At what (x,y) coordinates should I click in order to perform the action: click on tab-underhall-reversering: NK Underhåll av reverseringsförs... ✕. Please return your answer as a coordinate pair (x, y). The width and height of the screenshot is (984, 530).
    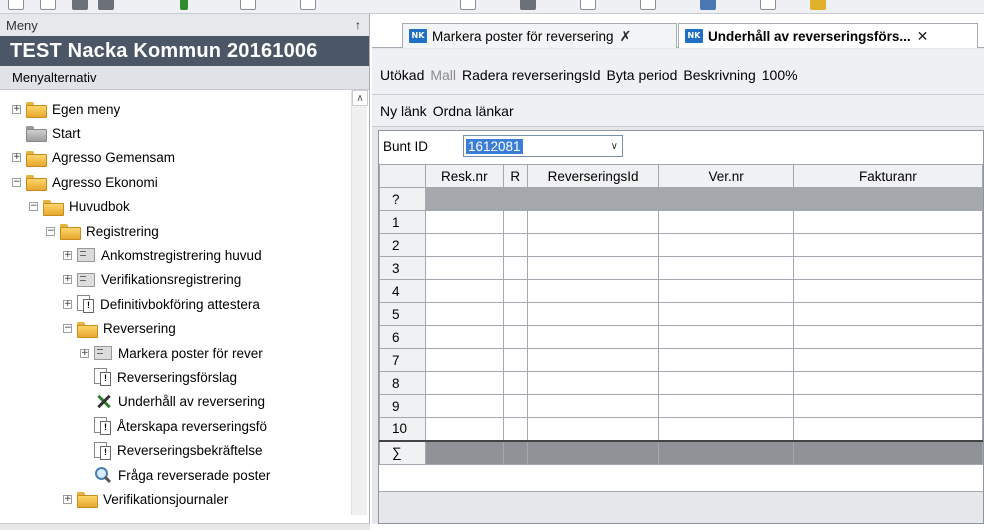
    Looking at the image, I should click on (828, 35).